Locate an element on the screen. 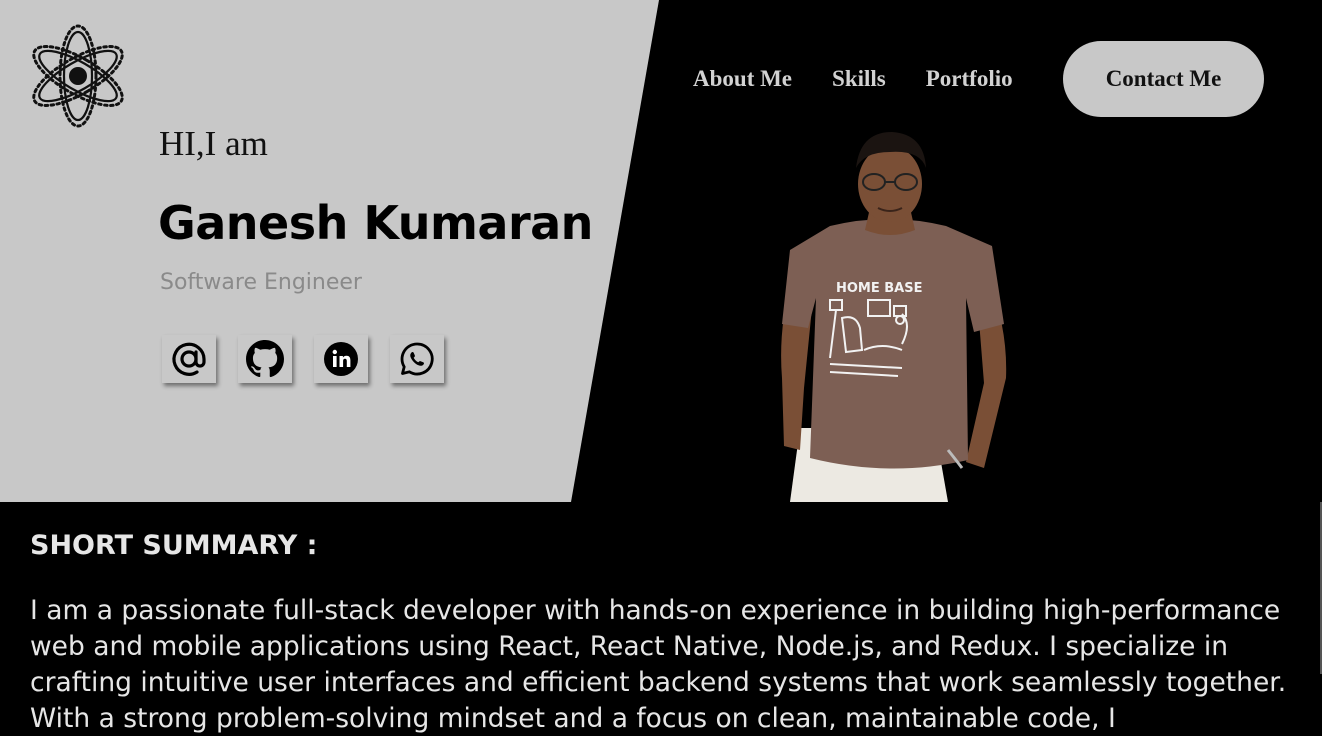  linkedin-button is located at coordinates (341, 359).